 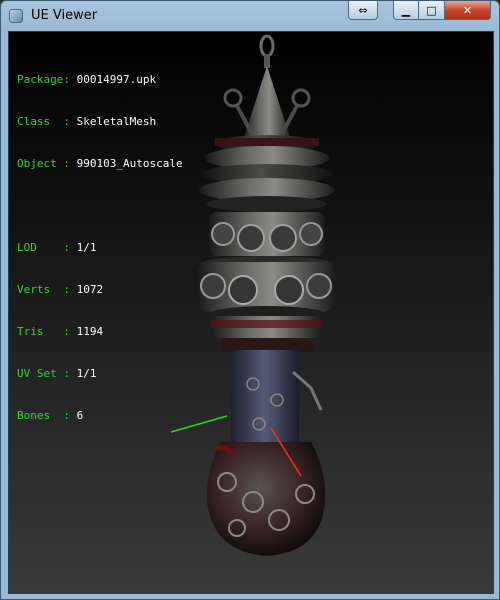 I want to click on info-lod-row: LOD : 1/1, so click(x=100, y=248).